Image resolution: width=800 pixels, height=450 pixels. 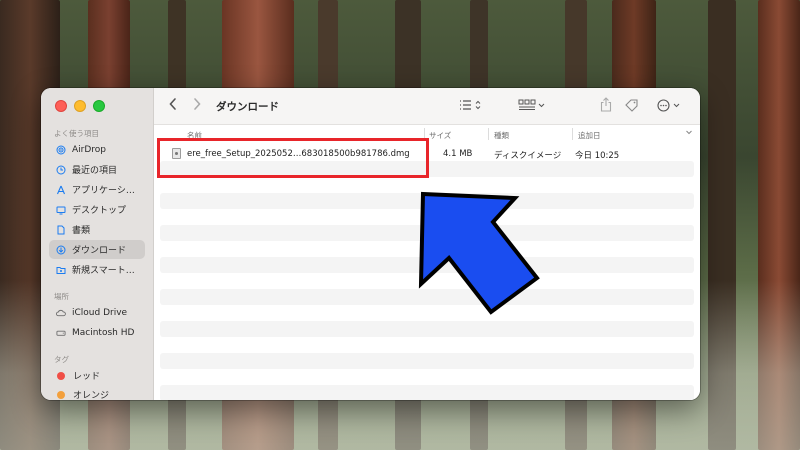 What do you see at coordinates (61, 394) in the screenshot?
I see `orange-tag-icon` at bounding box center [61, 394].